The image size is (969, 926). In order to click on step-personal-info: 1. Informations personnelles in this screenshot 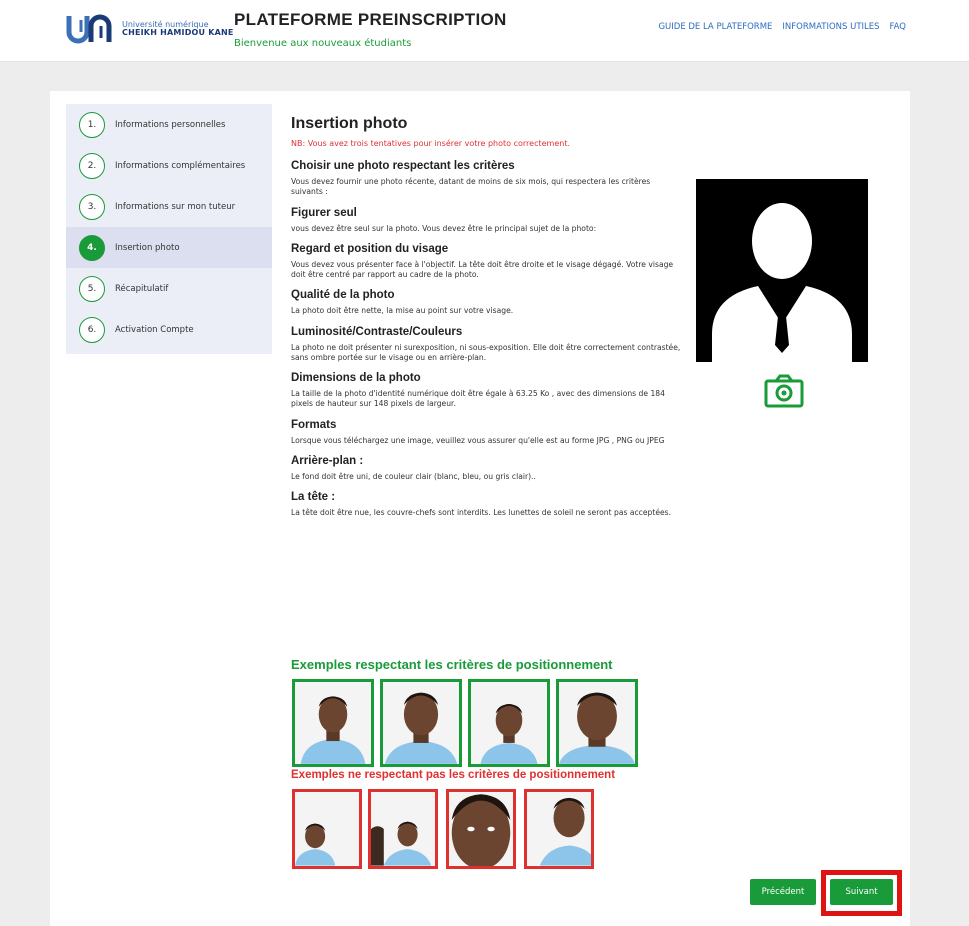, I will do `click(169, 124)`.